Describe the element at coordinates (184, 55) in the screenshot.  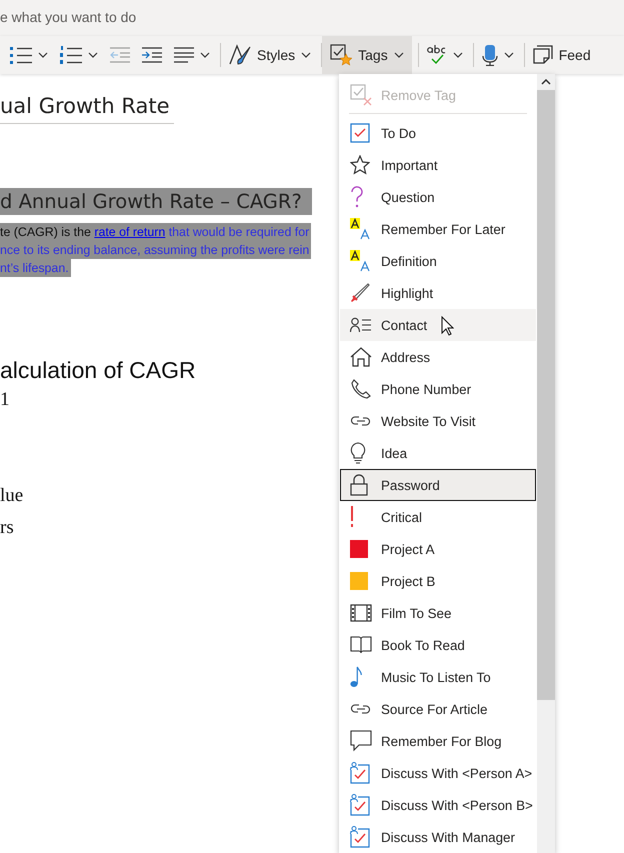
I see `align-left-icon` at that location.